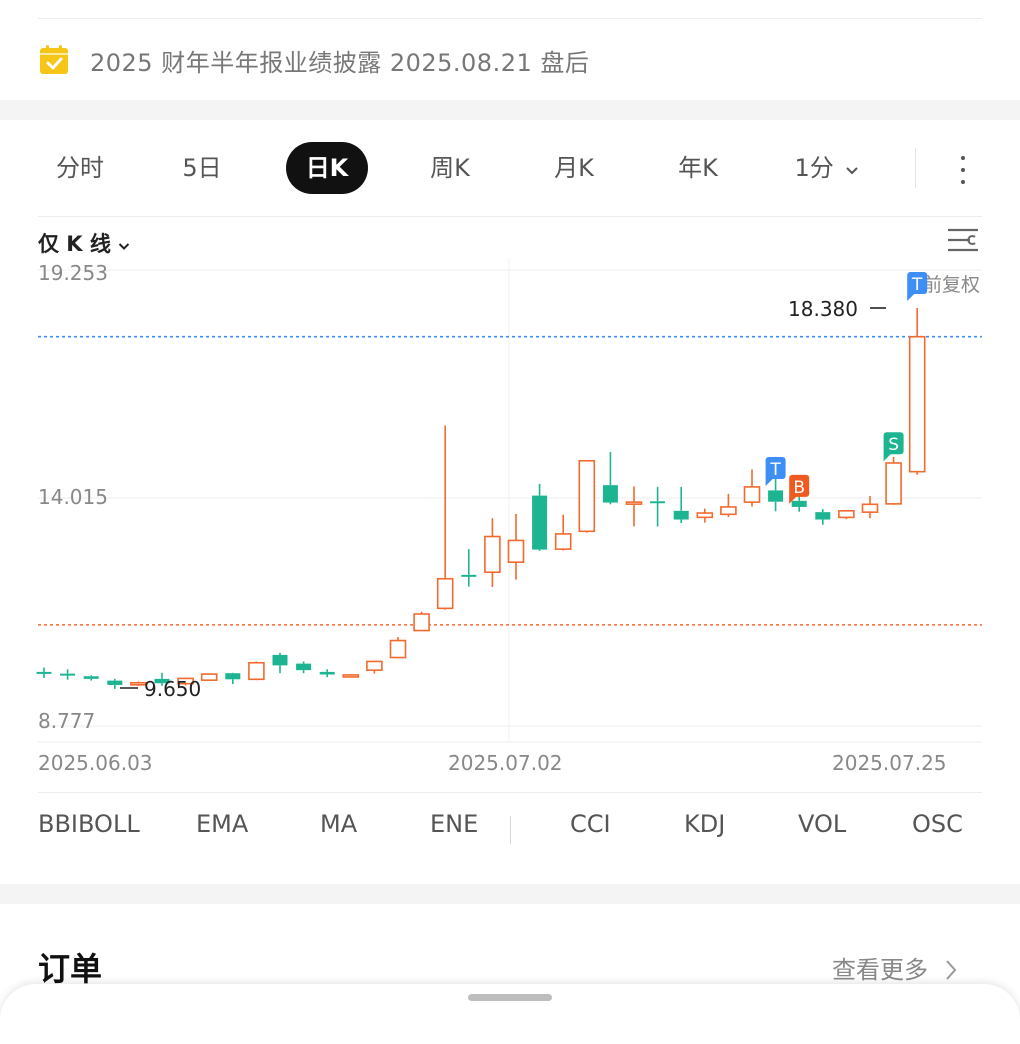 This screenshot has width=1020, height=1044. What do you see at coordinates (510, 170) in the screenshot?
I see `period-tabs: 分时 5日 日K 周K 月K 年K 1分` at bounding box center [510, 170].